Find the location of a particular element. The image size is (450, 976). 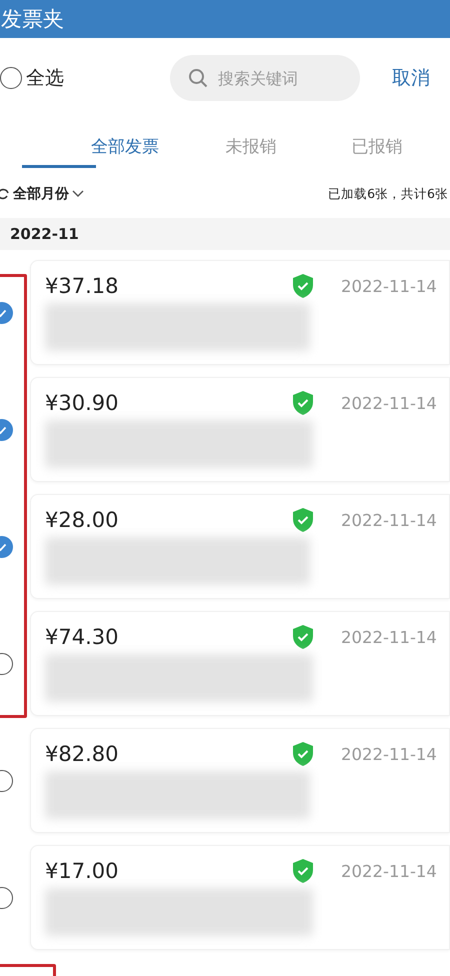

checkbox is located at coordinates (11, 78).